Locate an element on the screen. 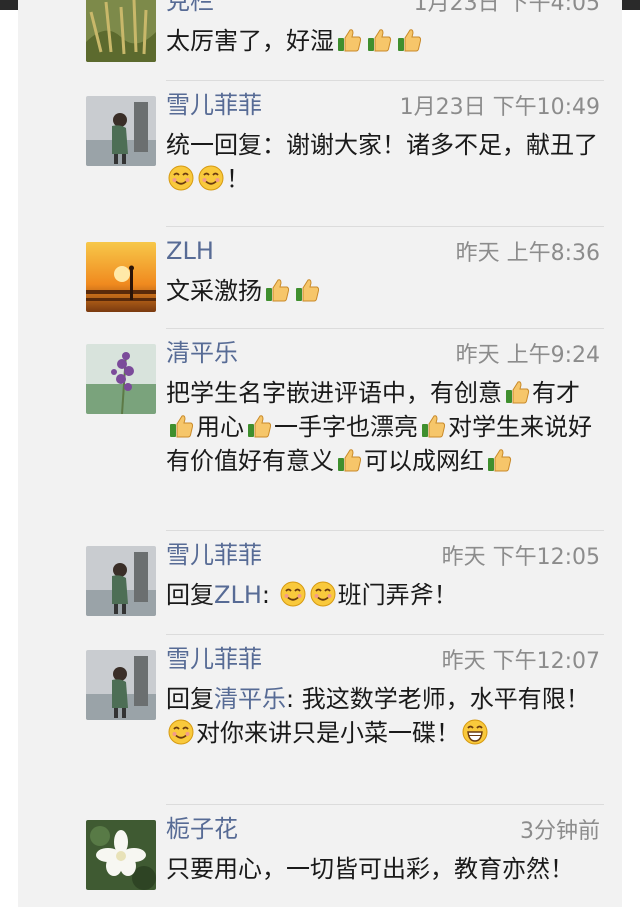  reply-to-link: ZLH is located at coordinates (238, 595).